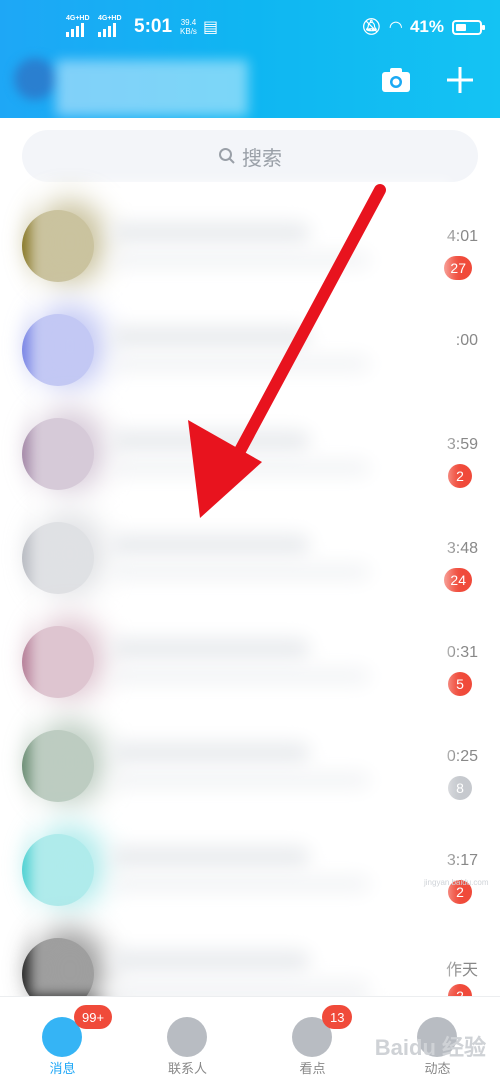  What do you see at coordinates (312, 1040) in the screenshot?
I see `tab-kandian: 看点 13` at bounding box center [312, 1040].